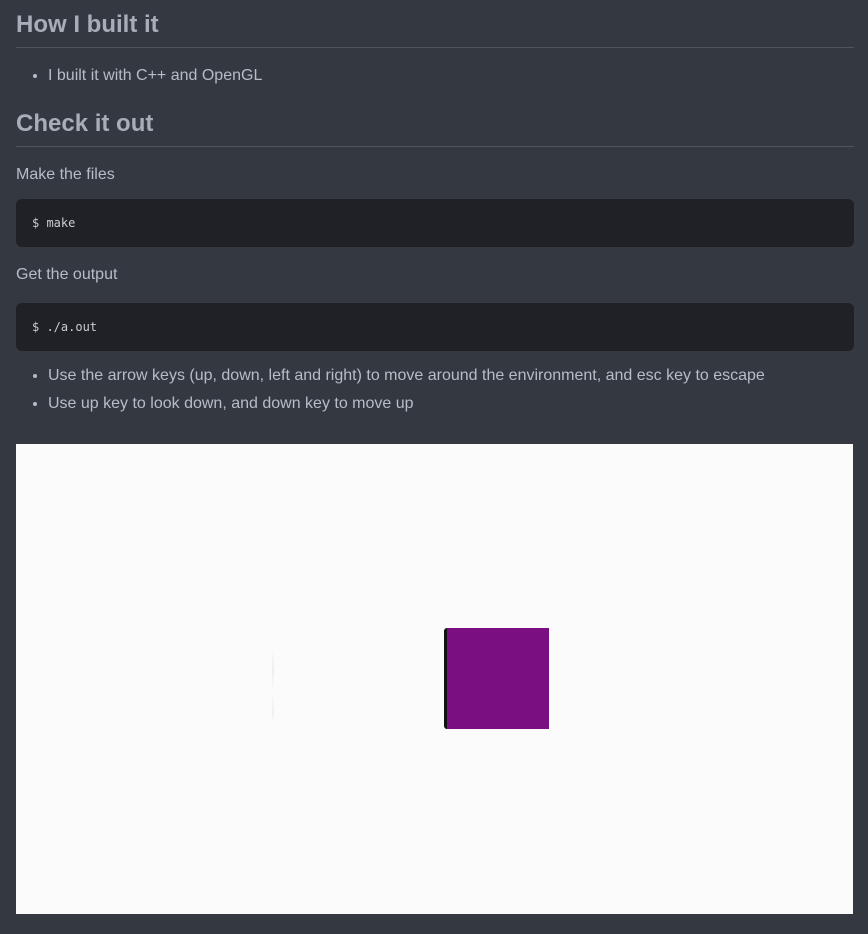  I want to click on code-block-run: $ ./a.out, so click(435, 327).